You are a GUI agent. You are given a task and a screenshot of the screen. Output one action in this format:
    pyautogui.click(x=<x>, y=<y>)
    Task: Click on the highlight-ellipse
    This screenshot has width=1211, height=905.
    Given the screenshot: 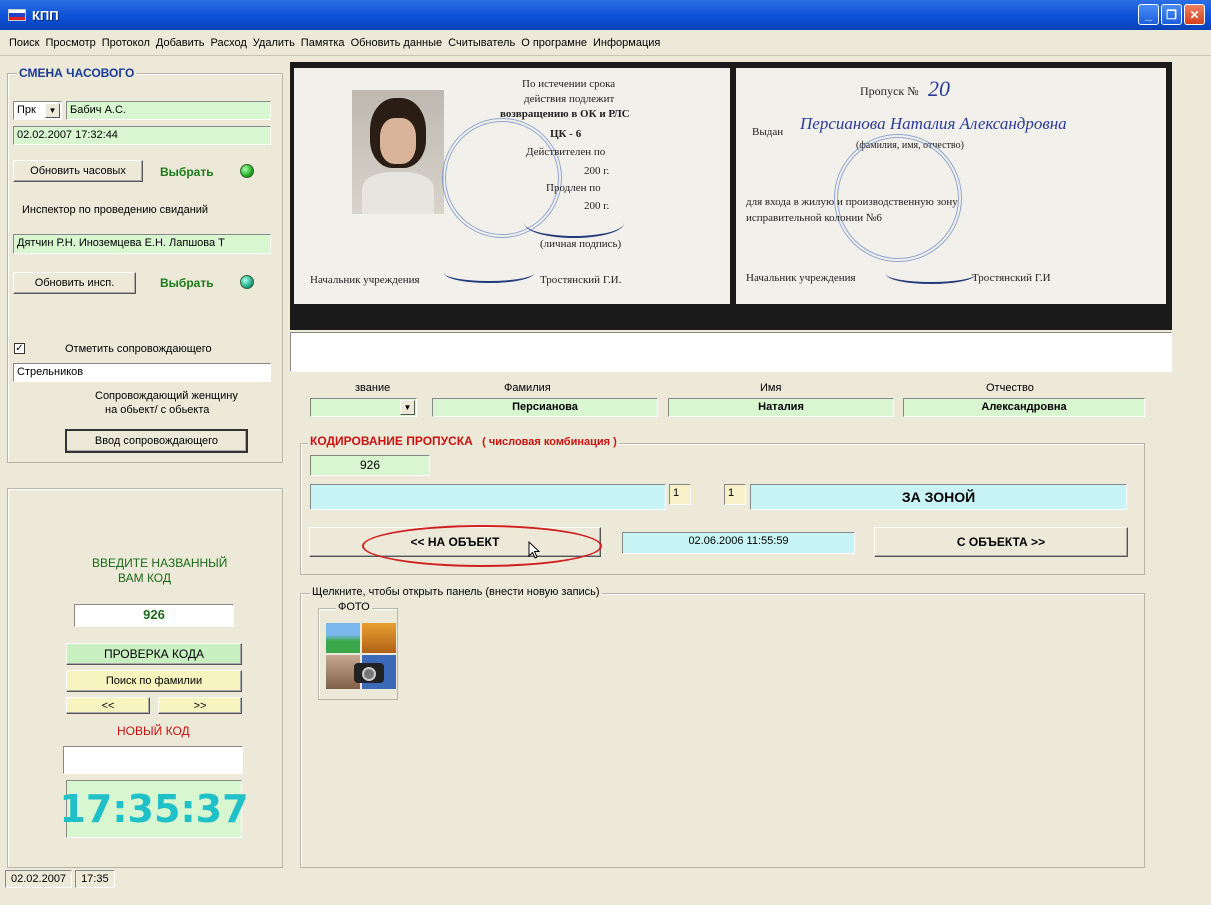 What is the action you would take?
    pyautogui.click(x=482, y=546)
    